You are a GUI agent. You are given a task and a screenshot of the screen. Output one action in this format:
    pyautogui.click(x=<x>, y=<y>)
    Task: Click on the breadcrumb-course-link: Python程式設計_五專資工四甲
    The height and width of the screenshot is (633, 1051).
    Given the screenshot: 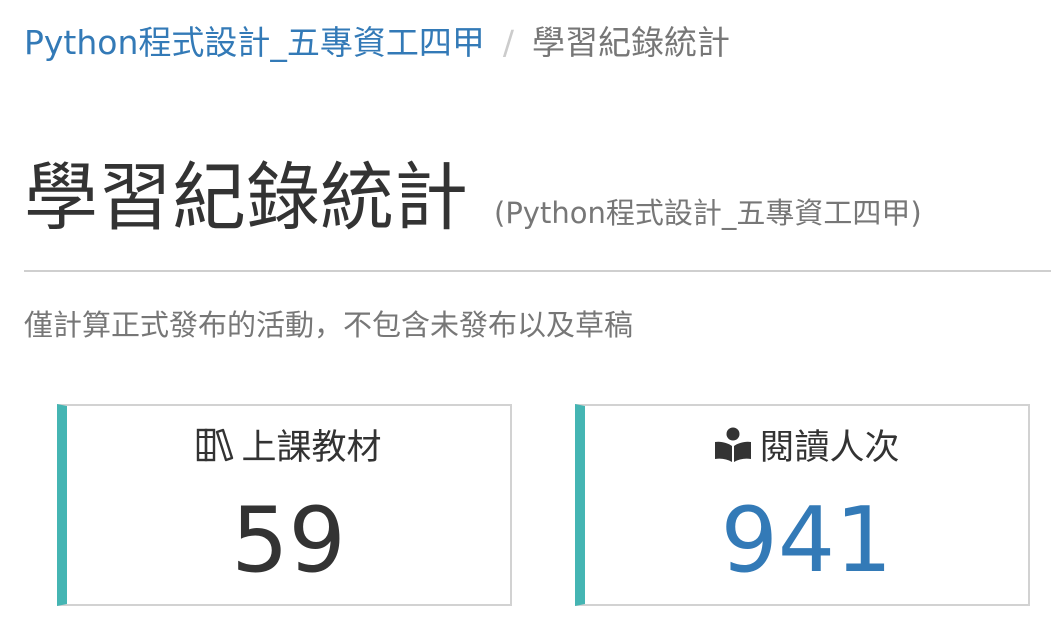 What is the action you would take?
    pyautogui.click(x=254, y=42)
    